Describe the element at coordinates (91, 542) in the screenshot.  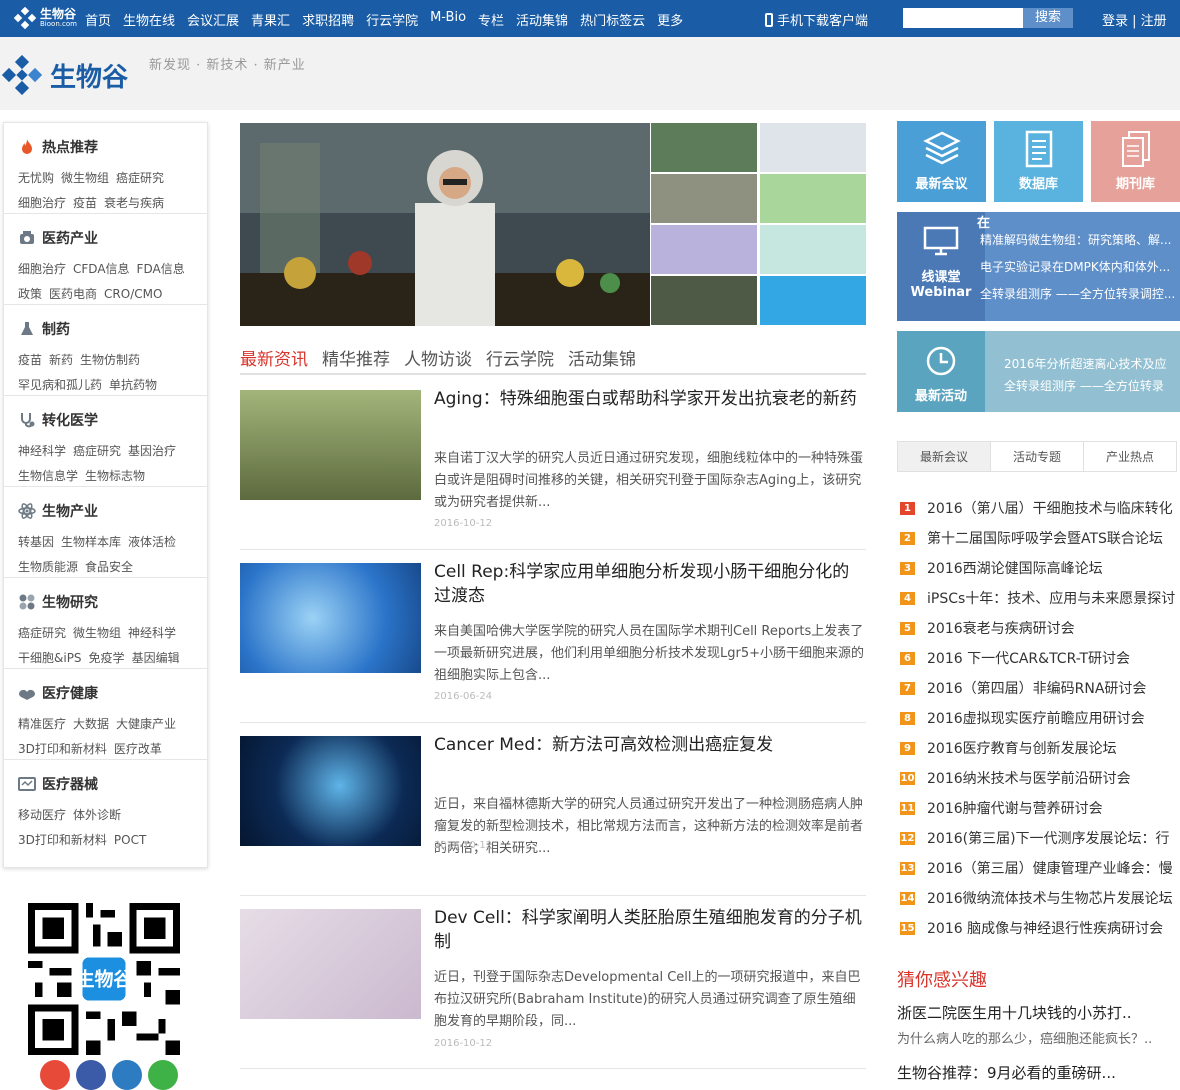
I see `category-link: 生物样本库` at that location.